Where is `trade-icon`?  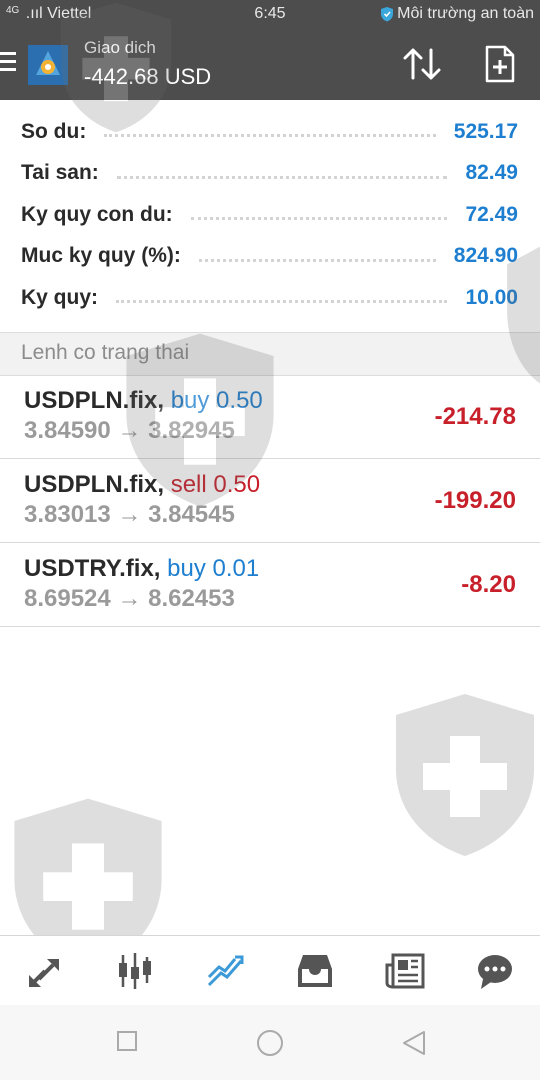 trade-icon is located at coordinates (225, 971).